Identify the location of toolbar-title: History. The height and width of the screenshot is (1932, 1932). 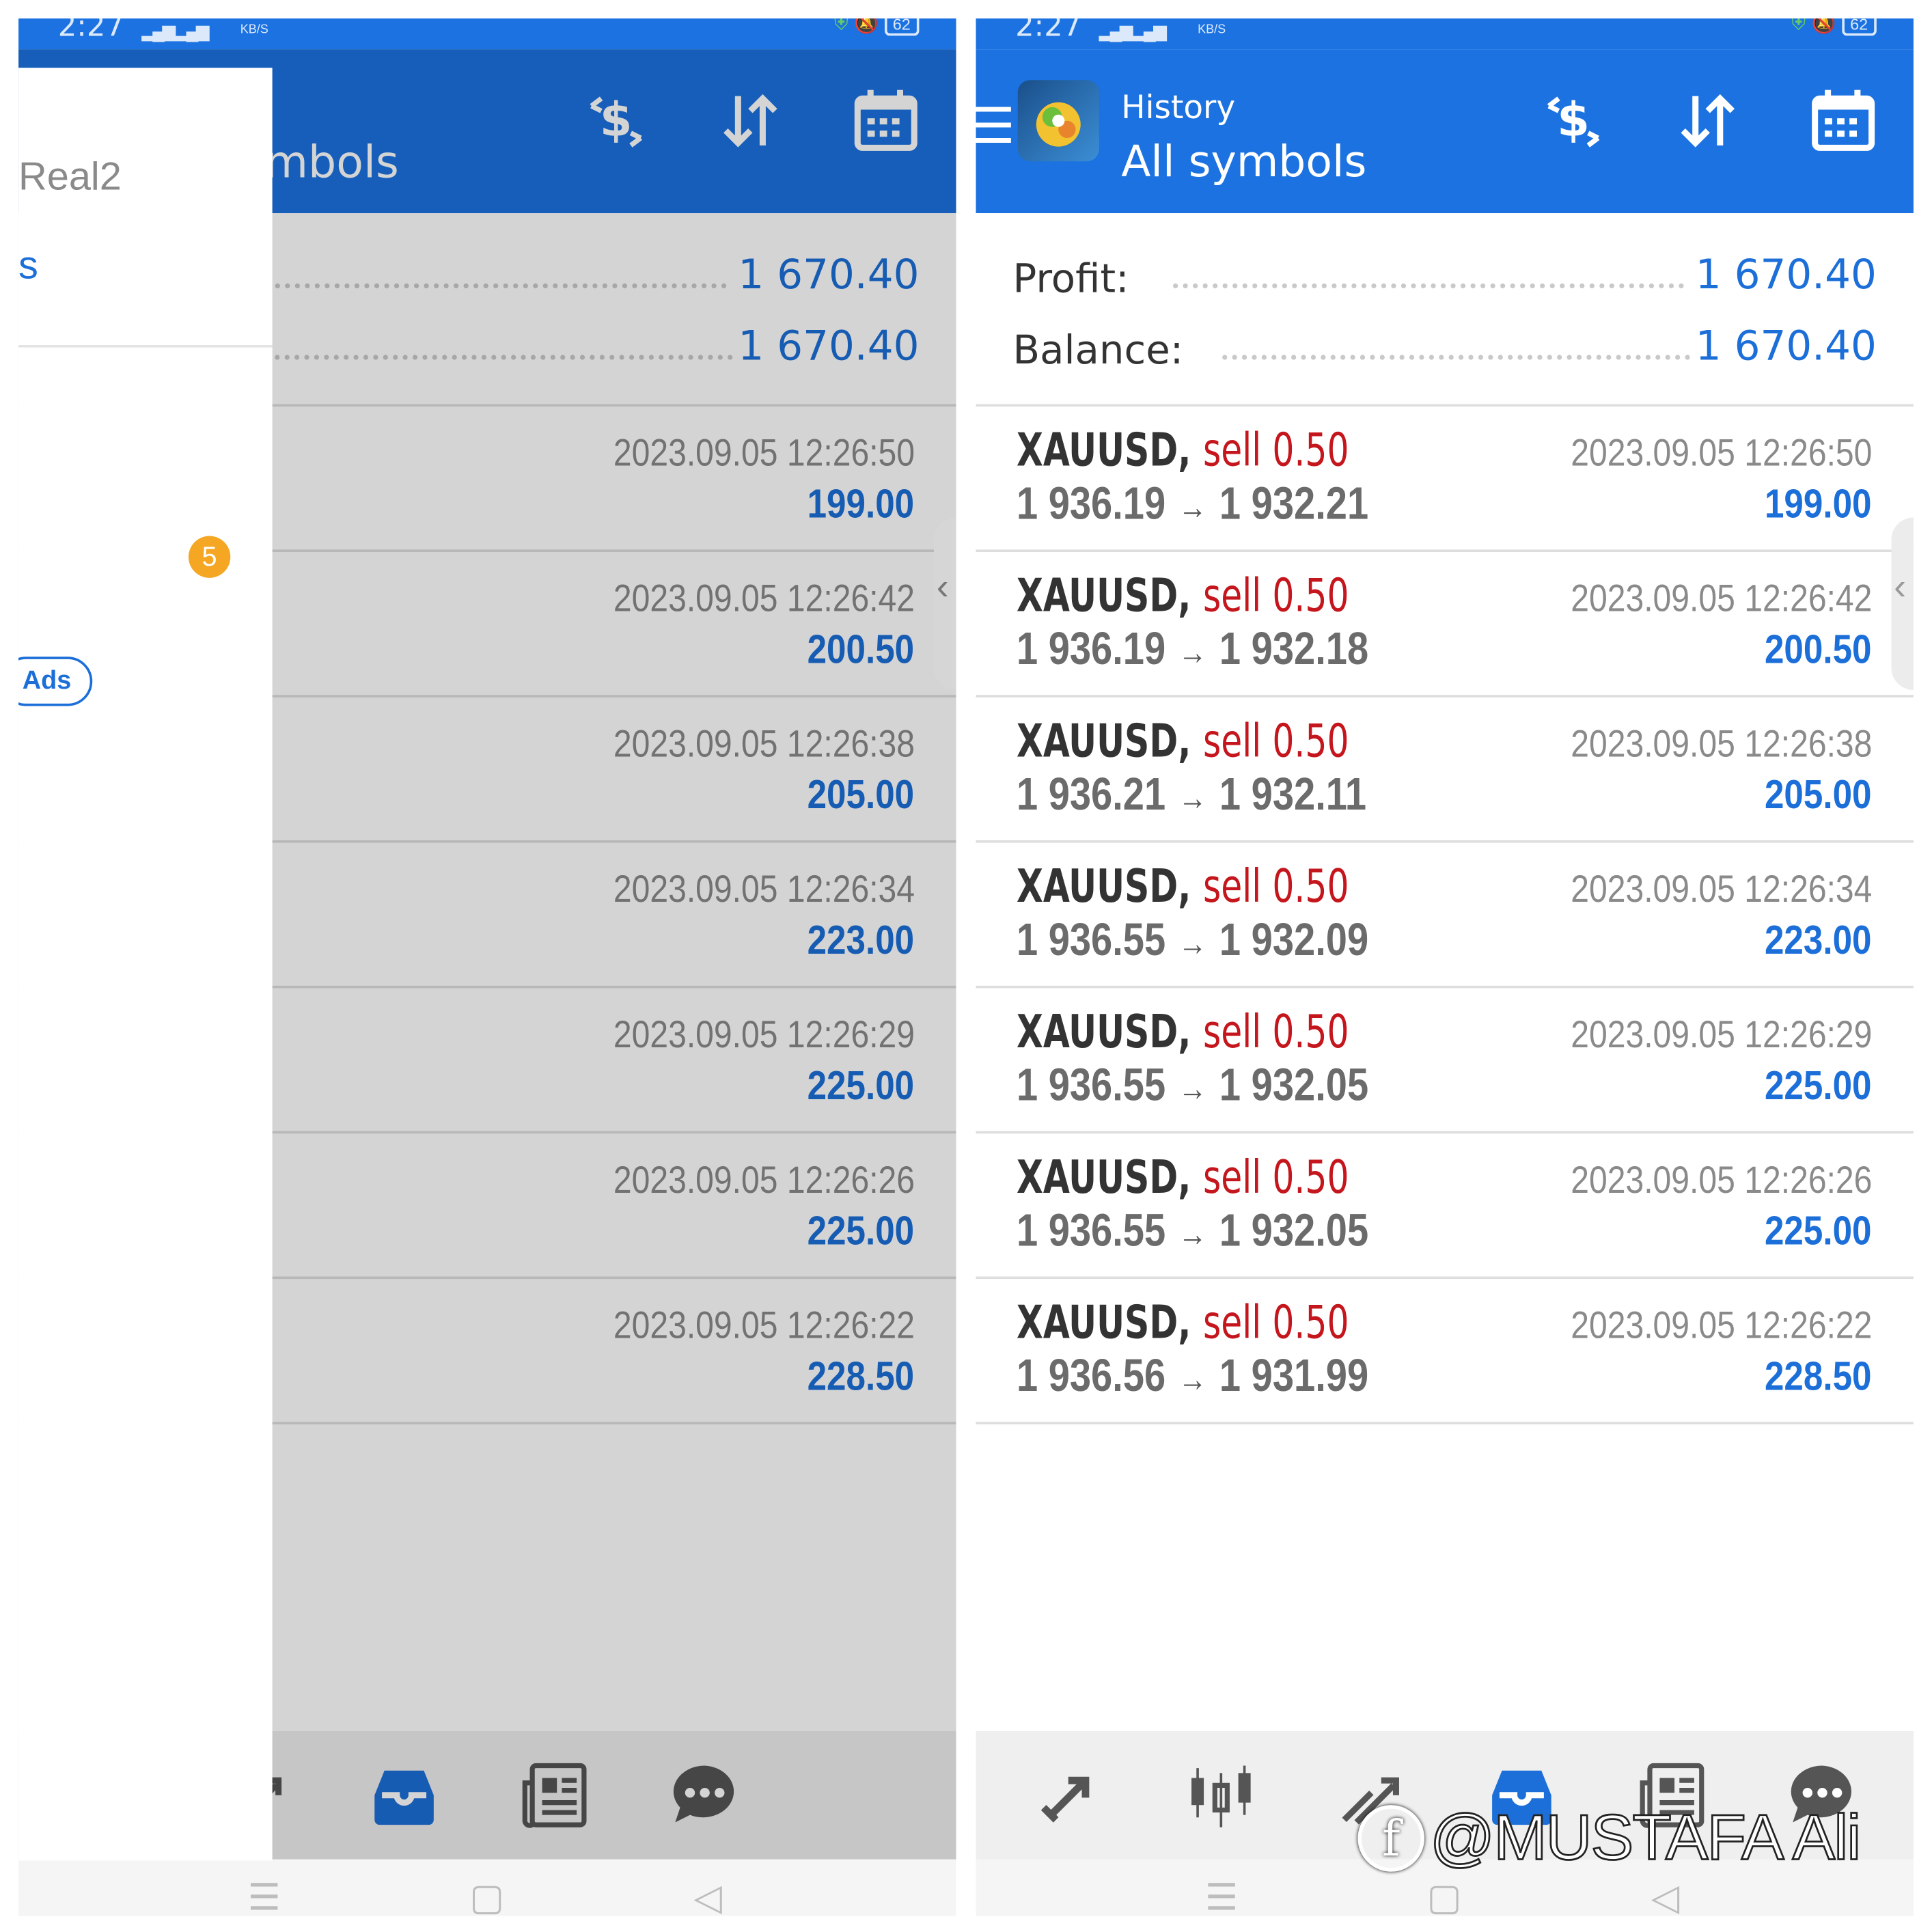
(1179, 108).